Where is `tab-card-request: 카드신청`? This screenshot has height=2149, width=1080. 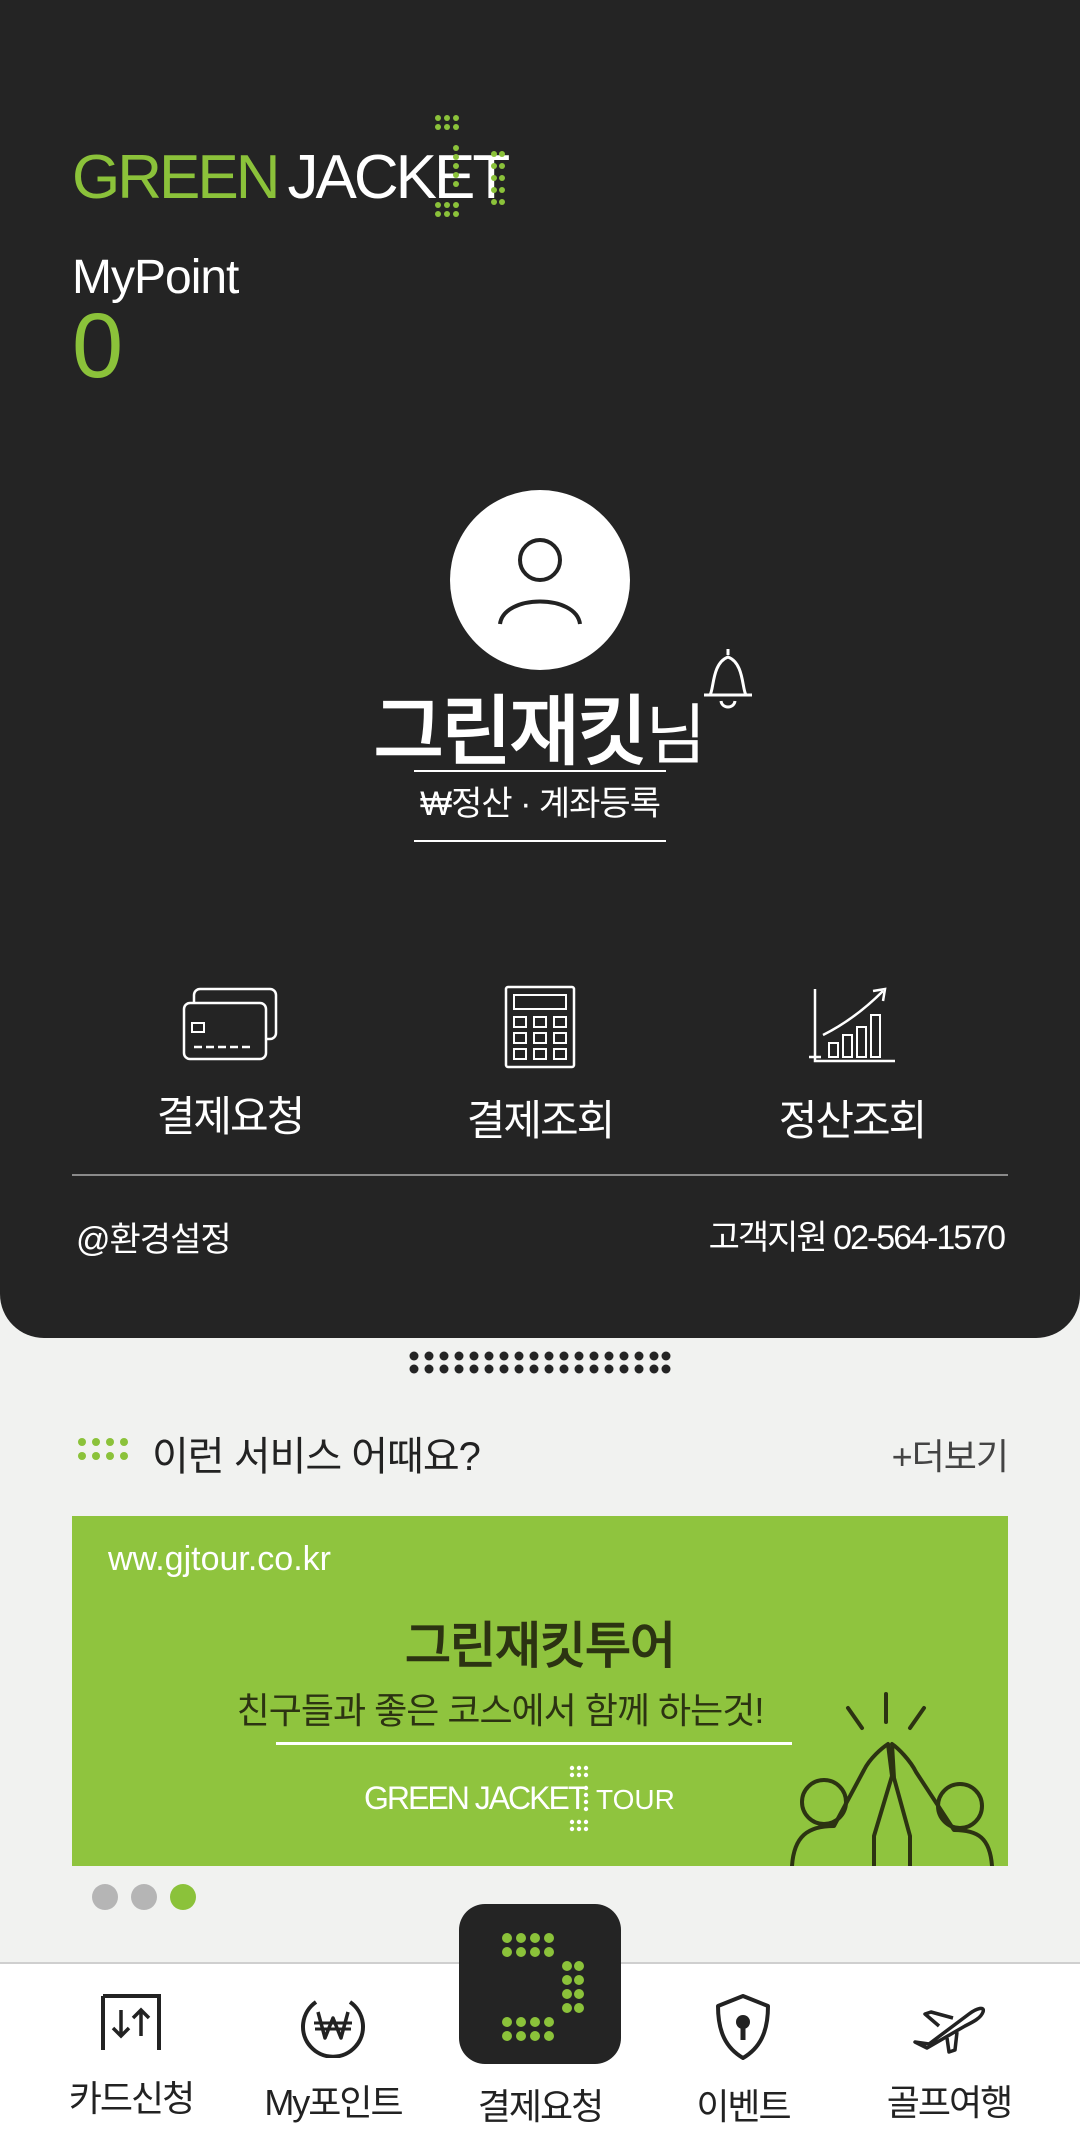
tab-card-request: 카드신청 is located at coordinates (131, 2057).